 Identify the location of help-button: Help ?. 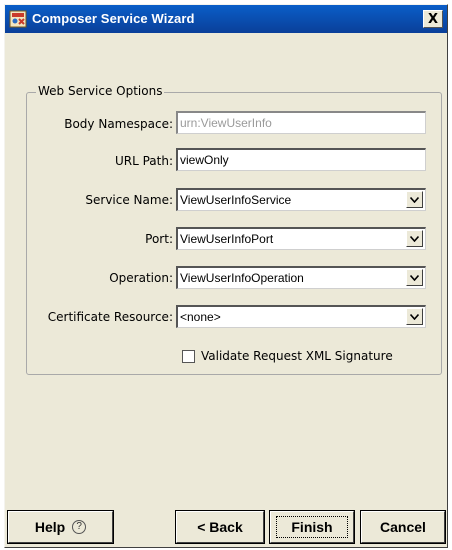
(60, 527).